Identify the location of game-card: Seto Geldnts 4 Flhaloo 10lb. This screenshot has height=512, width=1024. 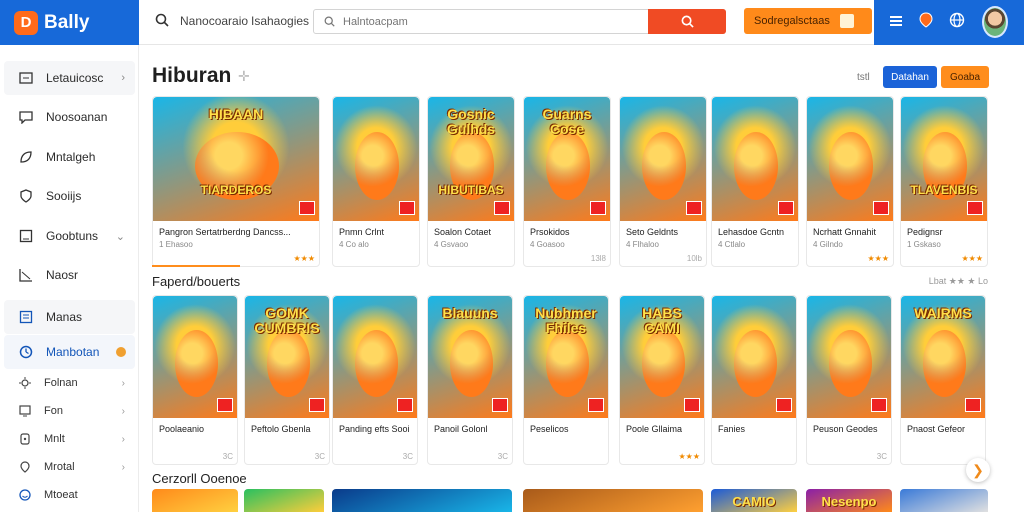
(663, 181).